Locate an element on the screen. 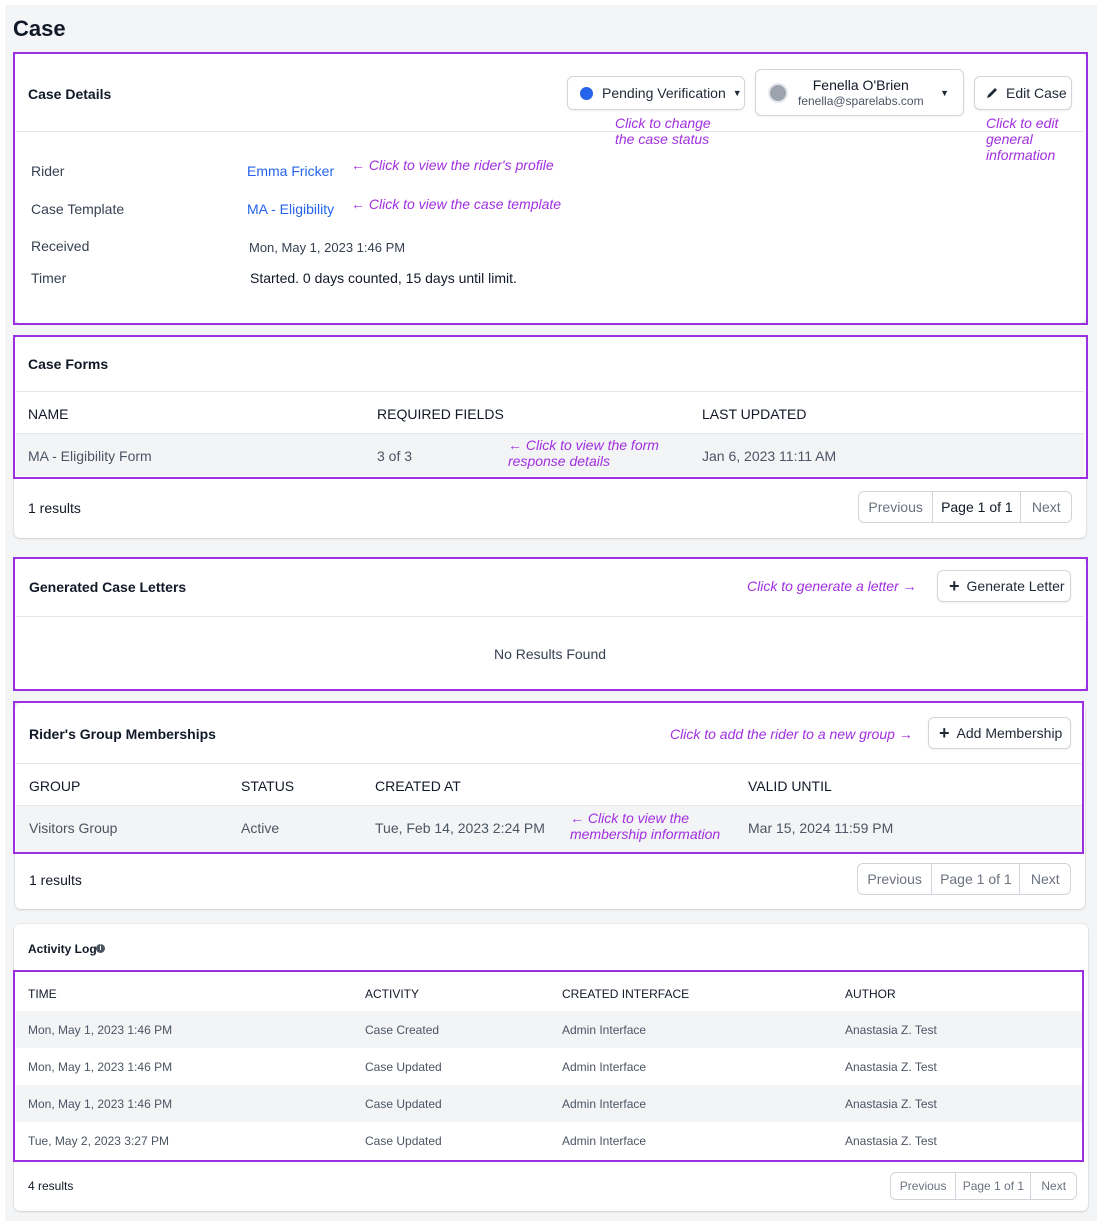  add-membership-button: + Add Membership is located at coordinates (999, 733).